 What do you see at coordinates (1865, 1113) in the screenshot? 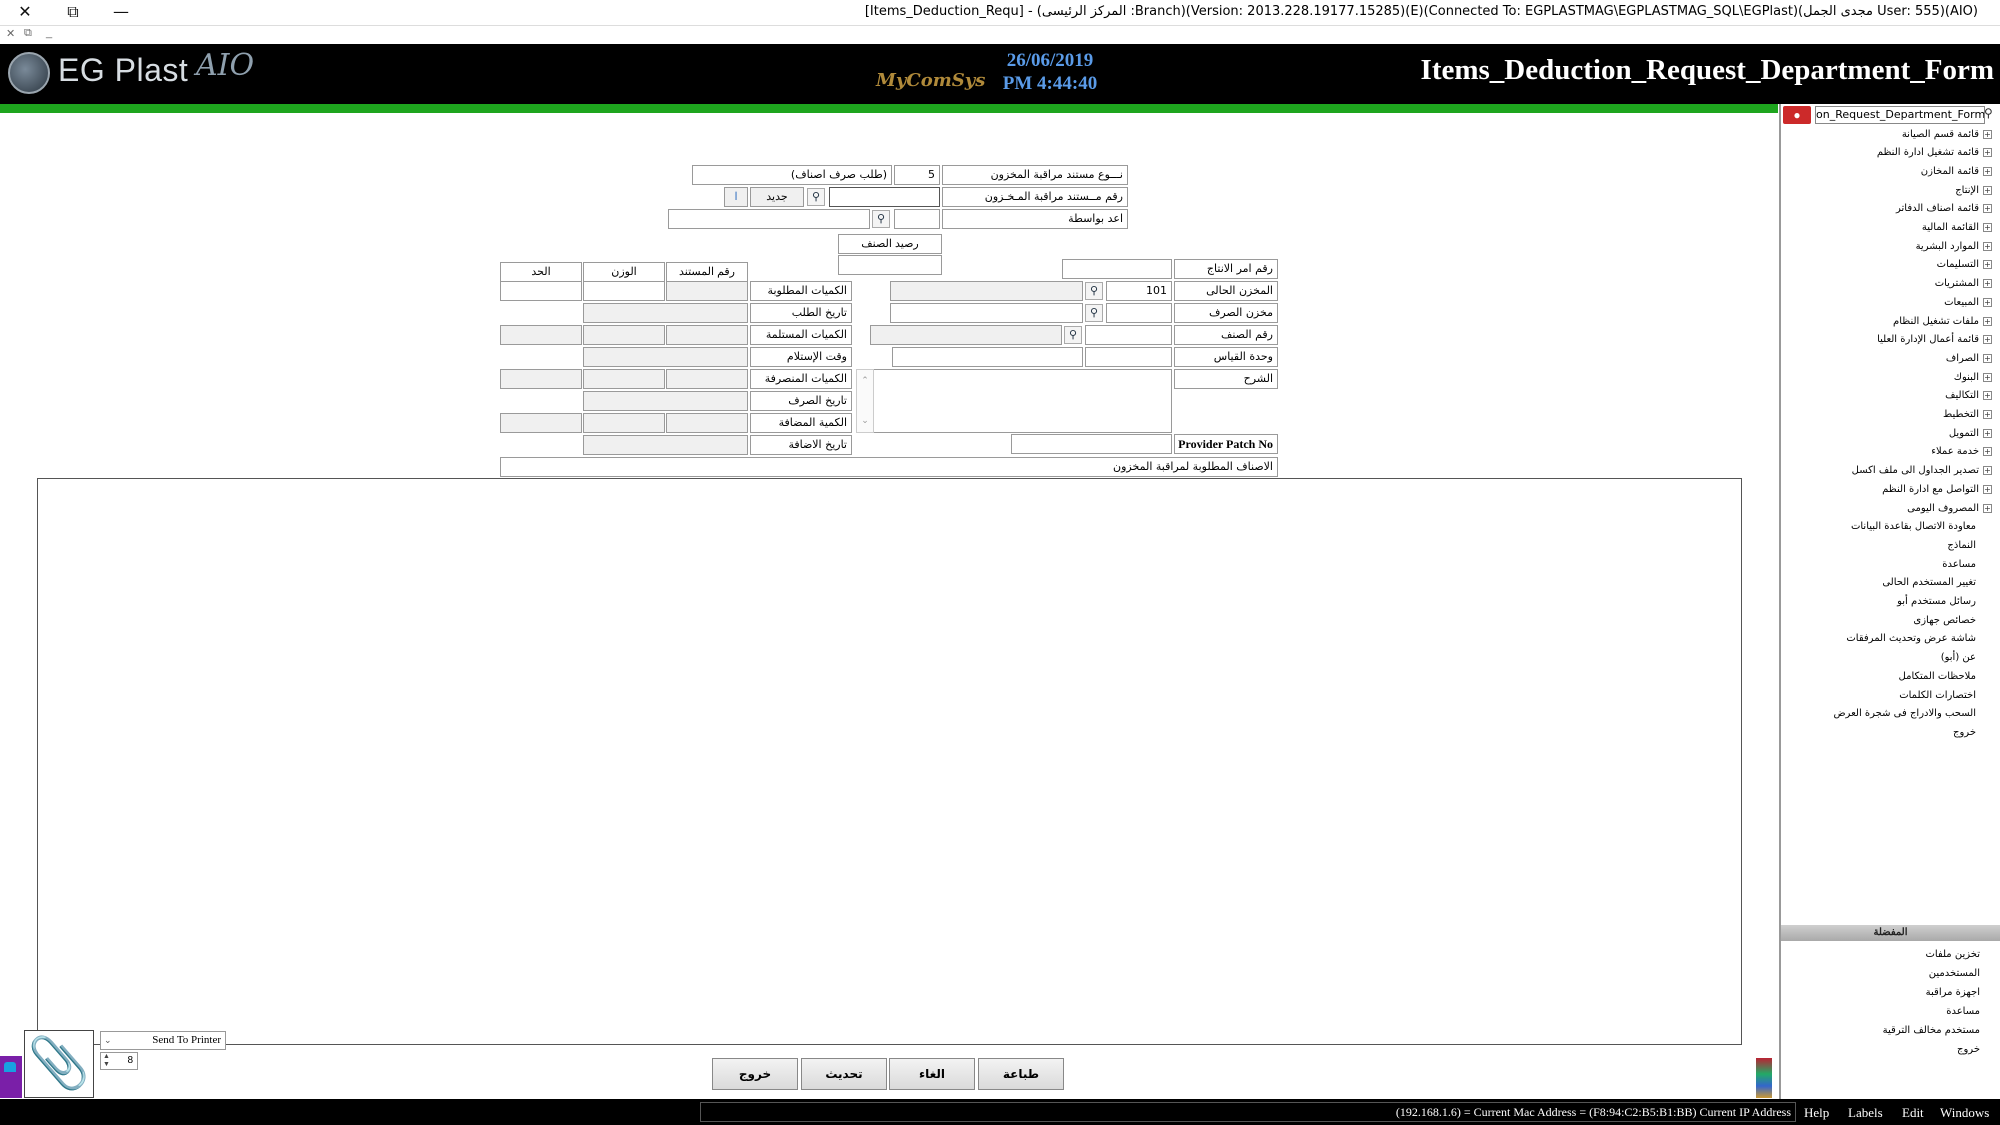
I see `menu-labels: Labels` at bounding box center [1865, 1113].